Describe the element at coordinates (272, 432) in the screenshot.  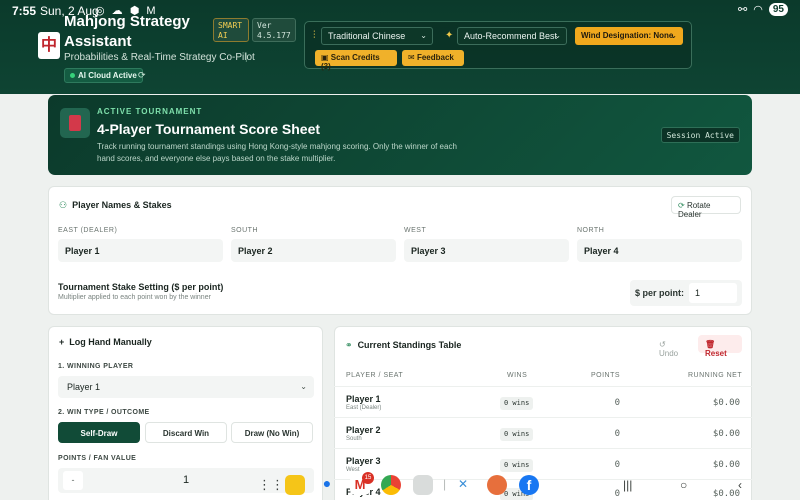
I see `win-type-draw-no-win: Draw (No Win)` at that location.